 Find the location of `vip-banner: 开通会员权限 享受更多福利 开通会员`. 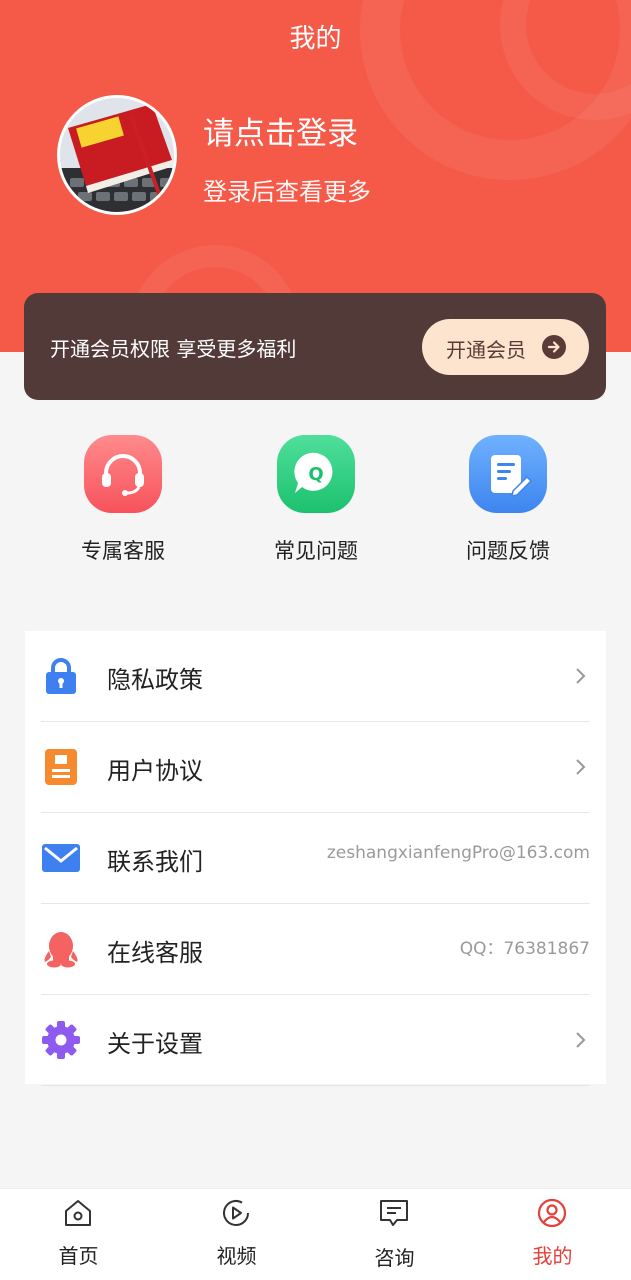

vip-banner: 开通会员权限 享受更多福利 开通会员 is located at coordinates (315, 346).